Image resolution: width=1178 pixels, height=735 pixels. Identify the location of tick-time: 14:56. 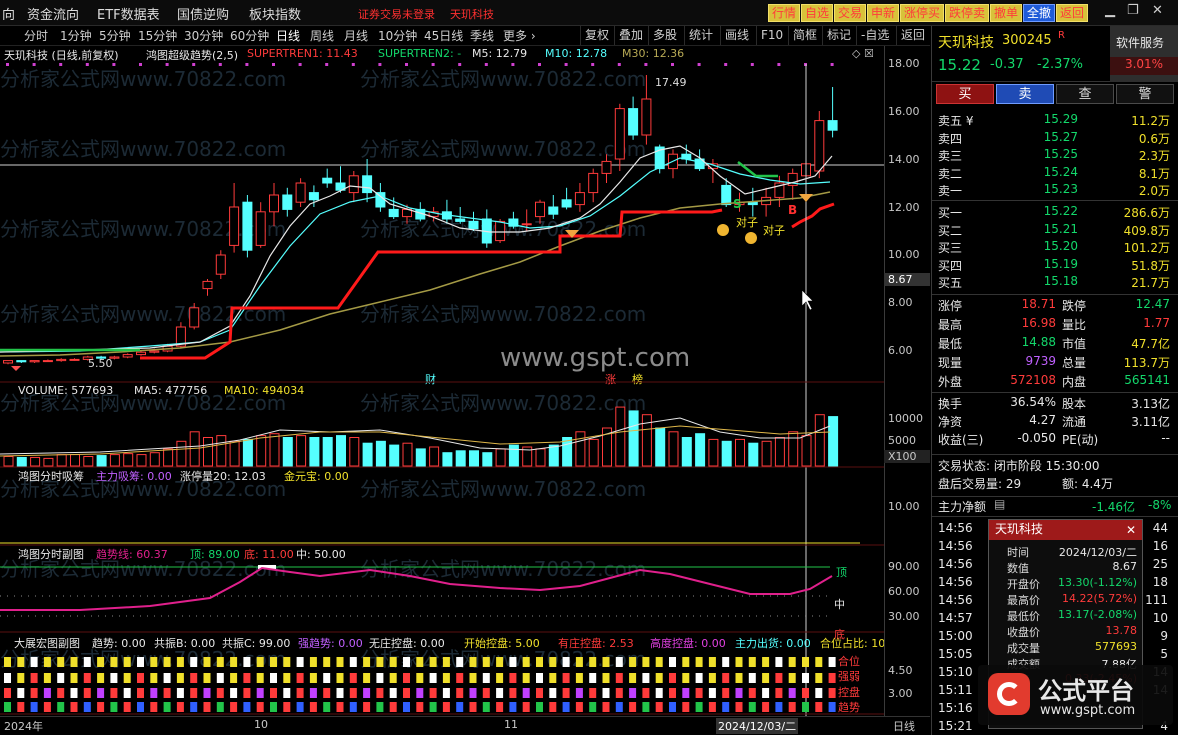
(955, 564).